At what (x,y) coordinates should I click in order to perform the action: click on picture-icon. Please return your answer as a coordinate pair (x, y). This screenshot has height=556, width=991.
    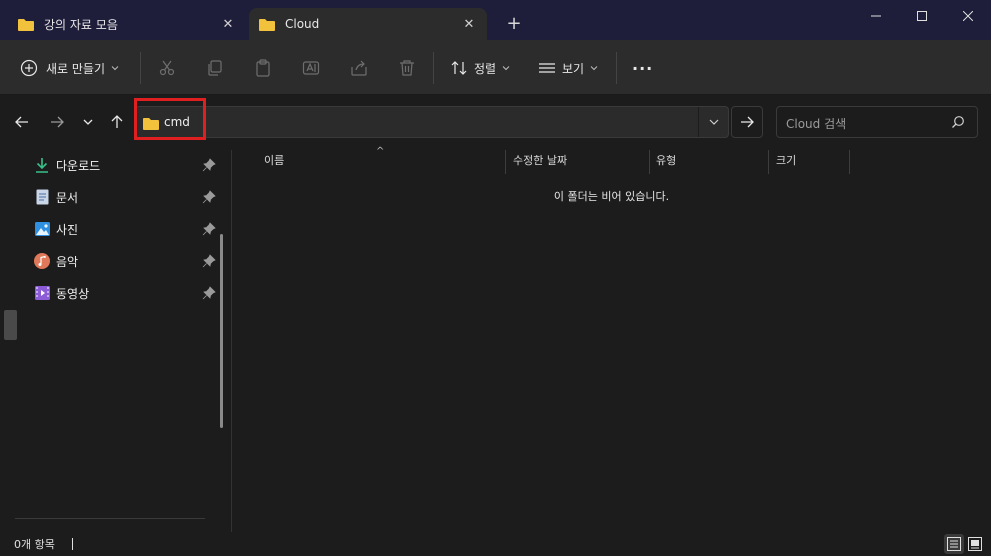
    Looking at the image, I should click on (42, 229).